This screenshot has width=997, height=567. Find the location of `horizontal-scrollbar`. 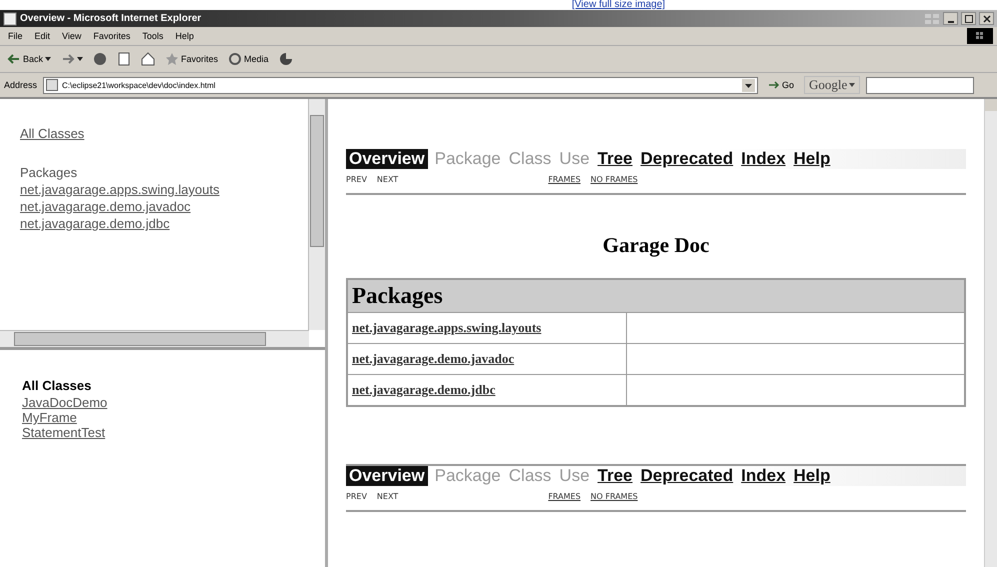

horizontal-scrollbar is located at coordinates (154, 338).